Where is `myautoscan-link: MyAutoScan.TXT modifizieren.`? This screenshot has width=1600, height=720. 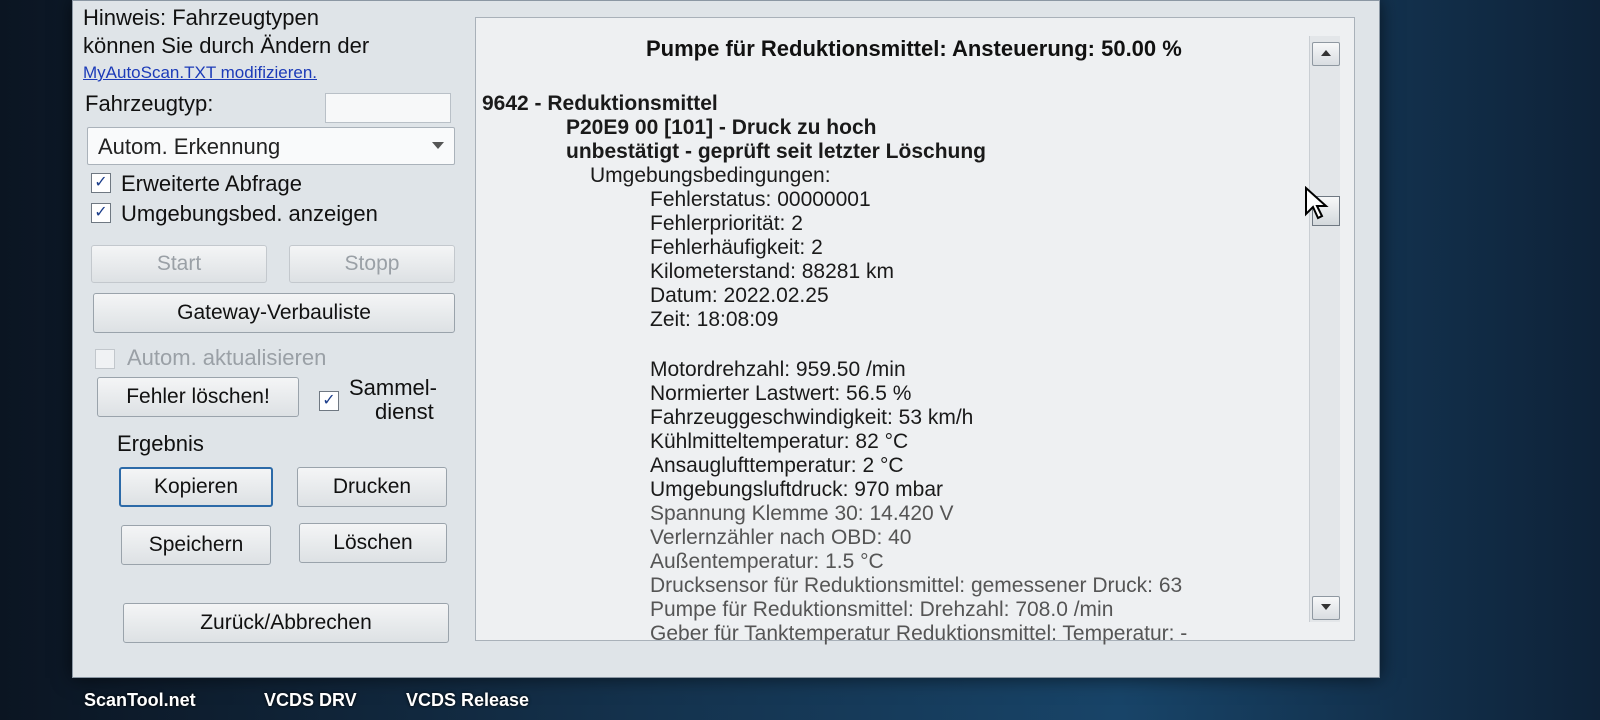 myautoscan-link: MyAutoScan.TXT modifizieren. is located at coordinates (200, 73).